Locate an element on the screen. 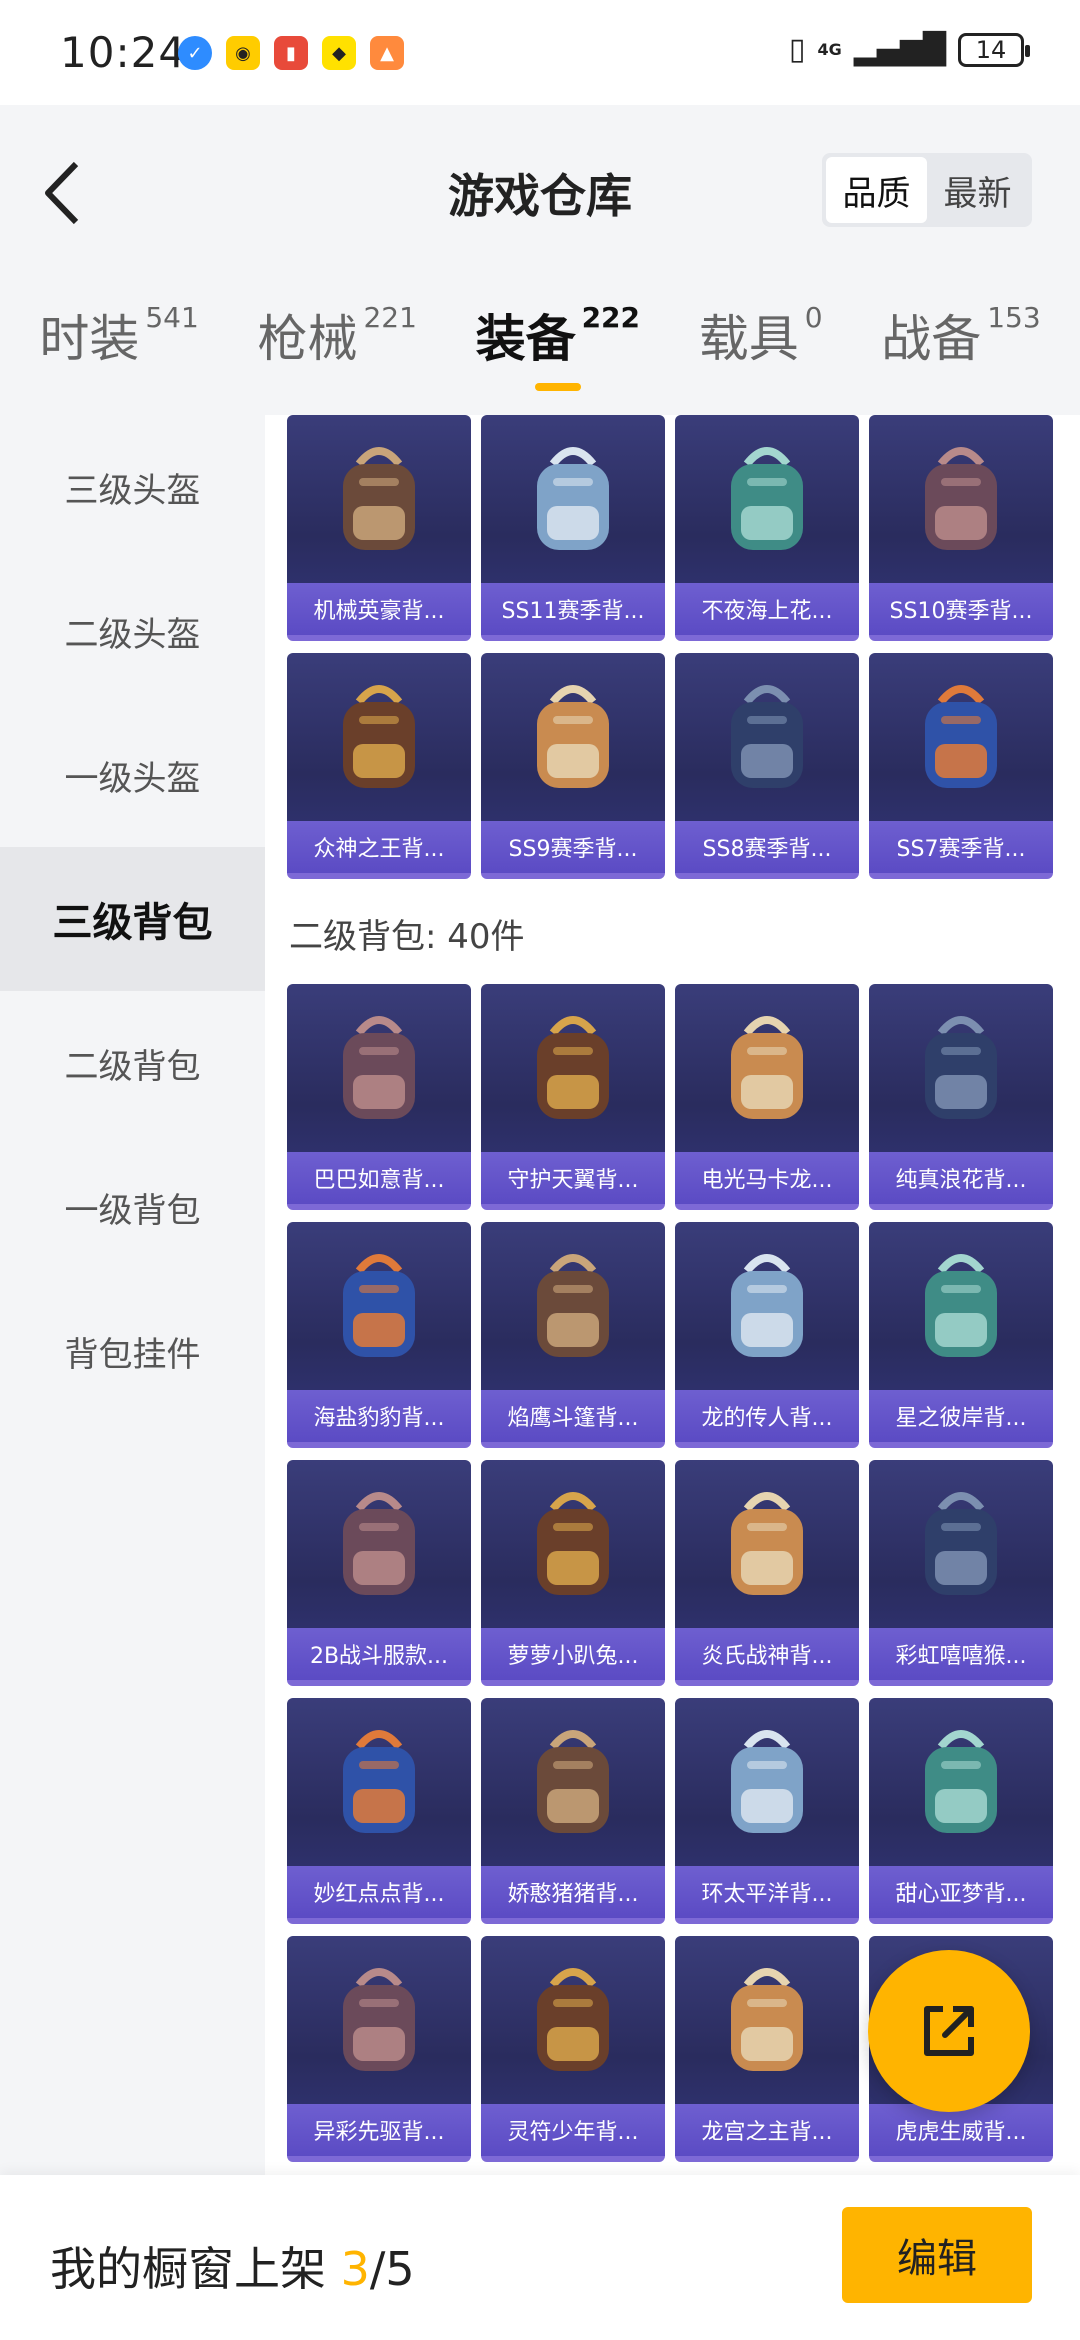 The width and height of the screenshot is (1080, 2340). edit-button: 编辑 is located at coordinates (937, 2255).